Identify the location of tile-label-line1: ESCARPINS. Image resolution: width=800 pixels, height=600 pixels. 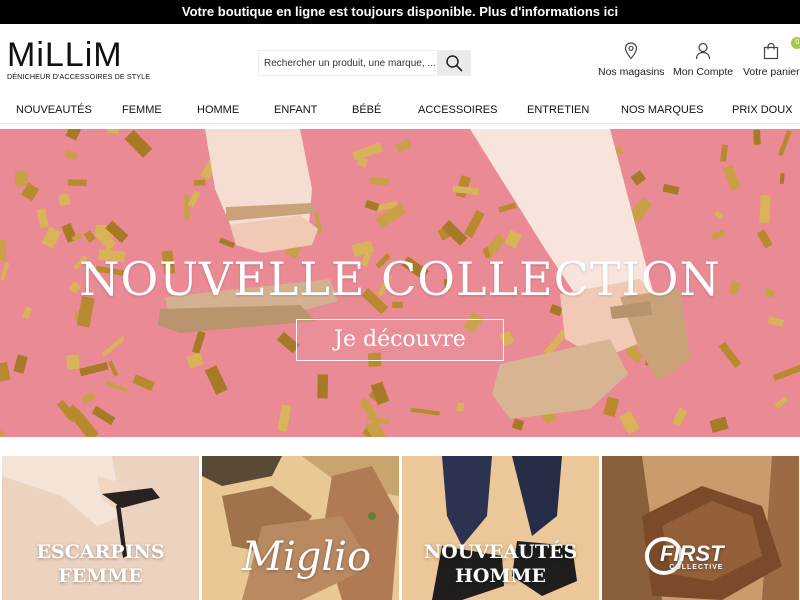
(100, 552).